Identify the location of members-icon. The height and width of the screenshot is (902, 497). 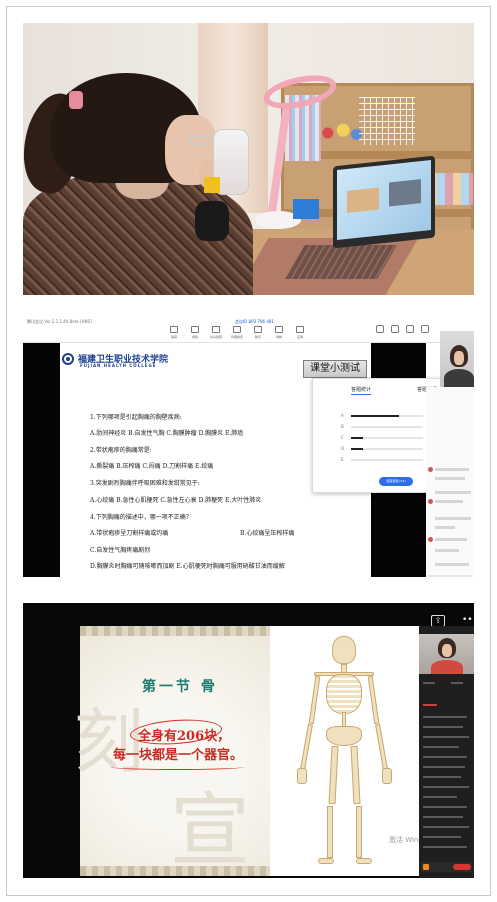
(237, 329).